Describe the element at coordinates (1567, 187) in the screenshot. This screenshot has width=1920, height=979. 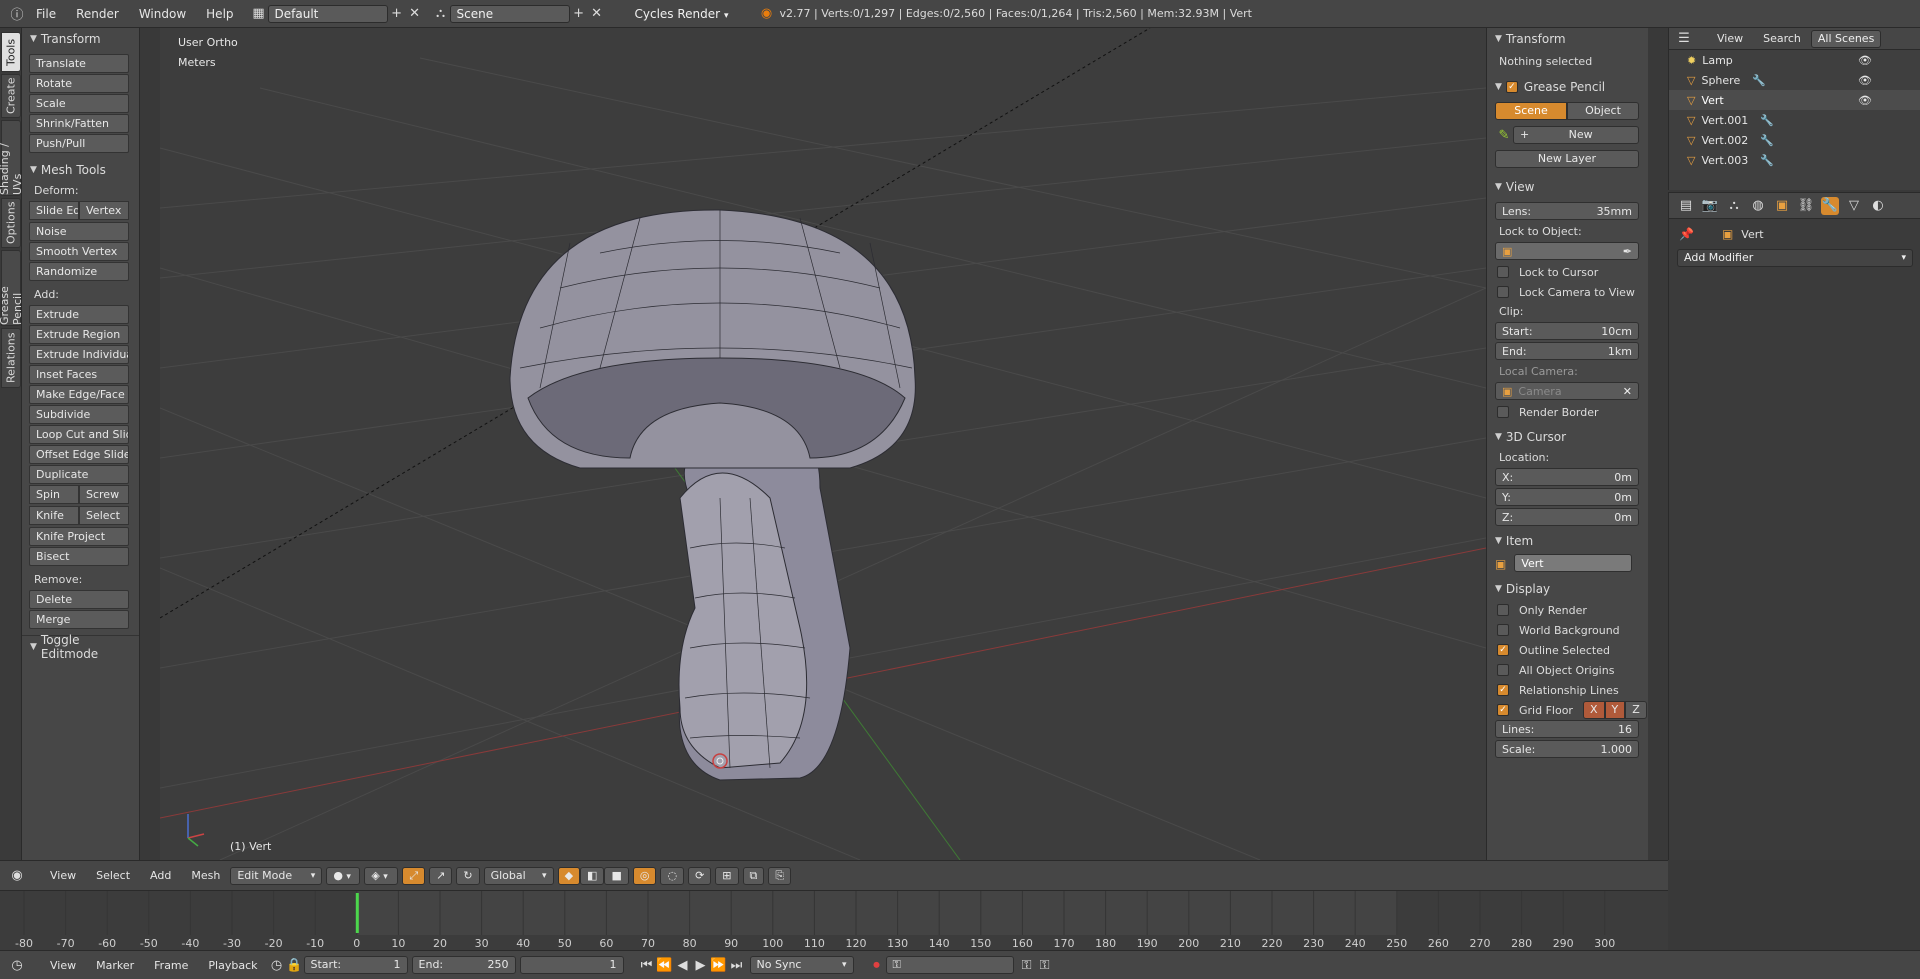
I see `view-panel-header: ▼ View` at that location.